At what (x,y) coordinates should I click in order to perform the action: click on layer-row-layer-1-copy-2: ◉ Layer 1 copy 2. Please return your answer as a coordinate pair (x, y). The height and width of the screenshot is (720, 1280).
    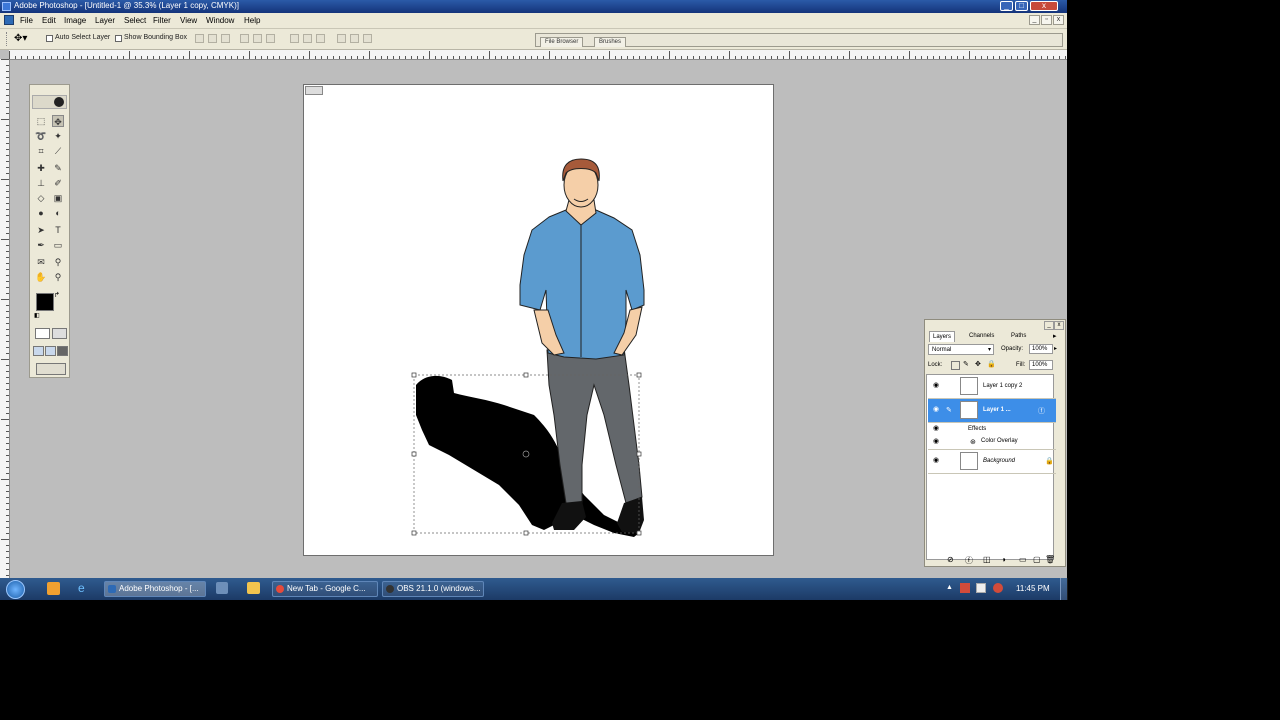
    Looking at the image, I should click on (992, 387).